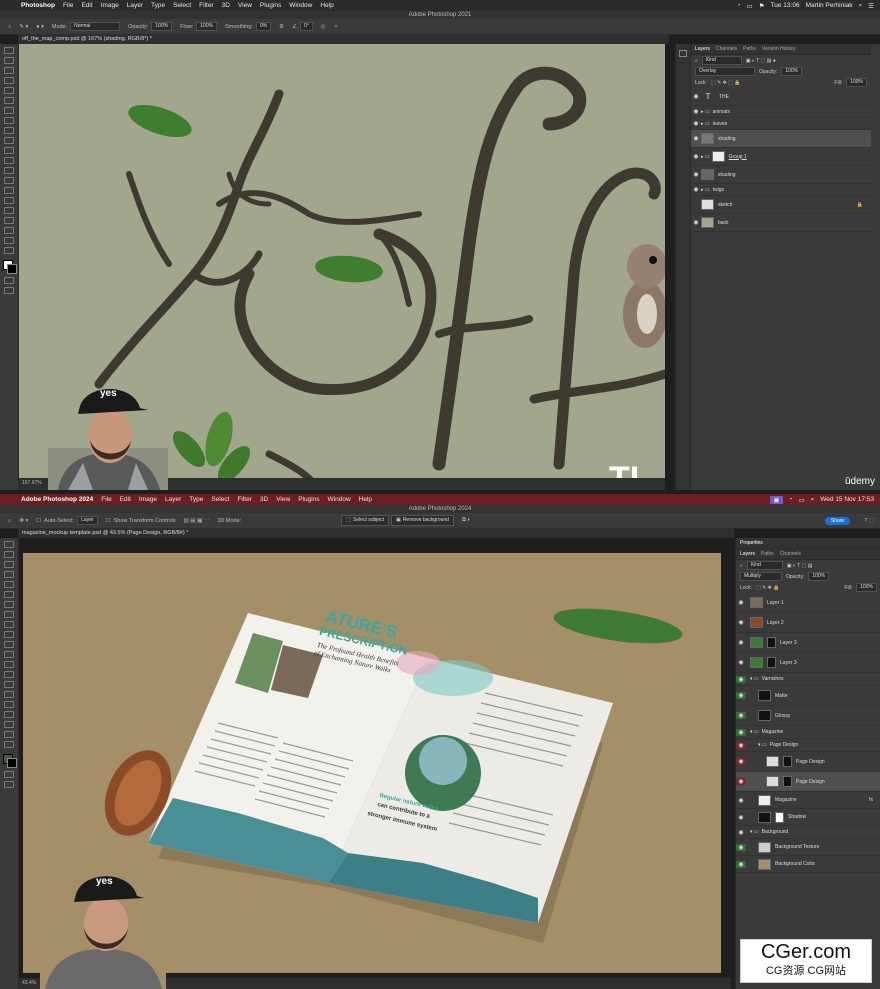  Describe the element at coordinates (800, 566) in the screenshot. I see `filter-icons: ▣ ◐ T ⬚ ▤` at that location.